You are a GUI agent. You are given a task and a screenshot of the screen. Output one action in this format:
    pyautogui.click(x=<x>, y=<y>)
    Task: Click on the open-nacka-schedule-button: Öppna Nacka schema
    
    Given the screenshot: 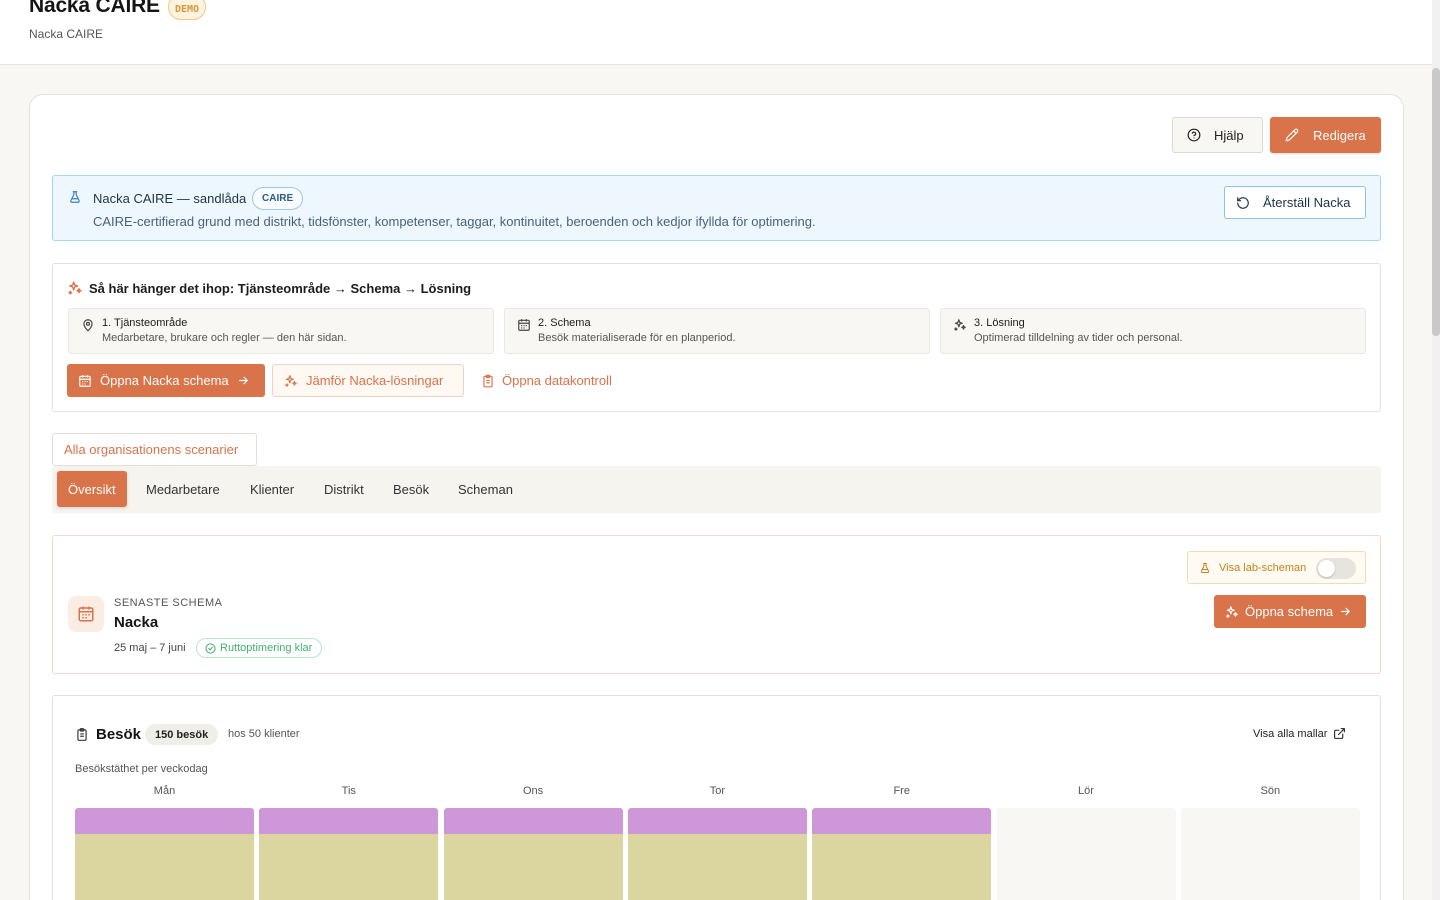 What is the action you would take?
    pyautogui.click(x=166, y=380)
    